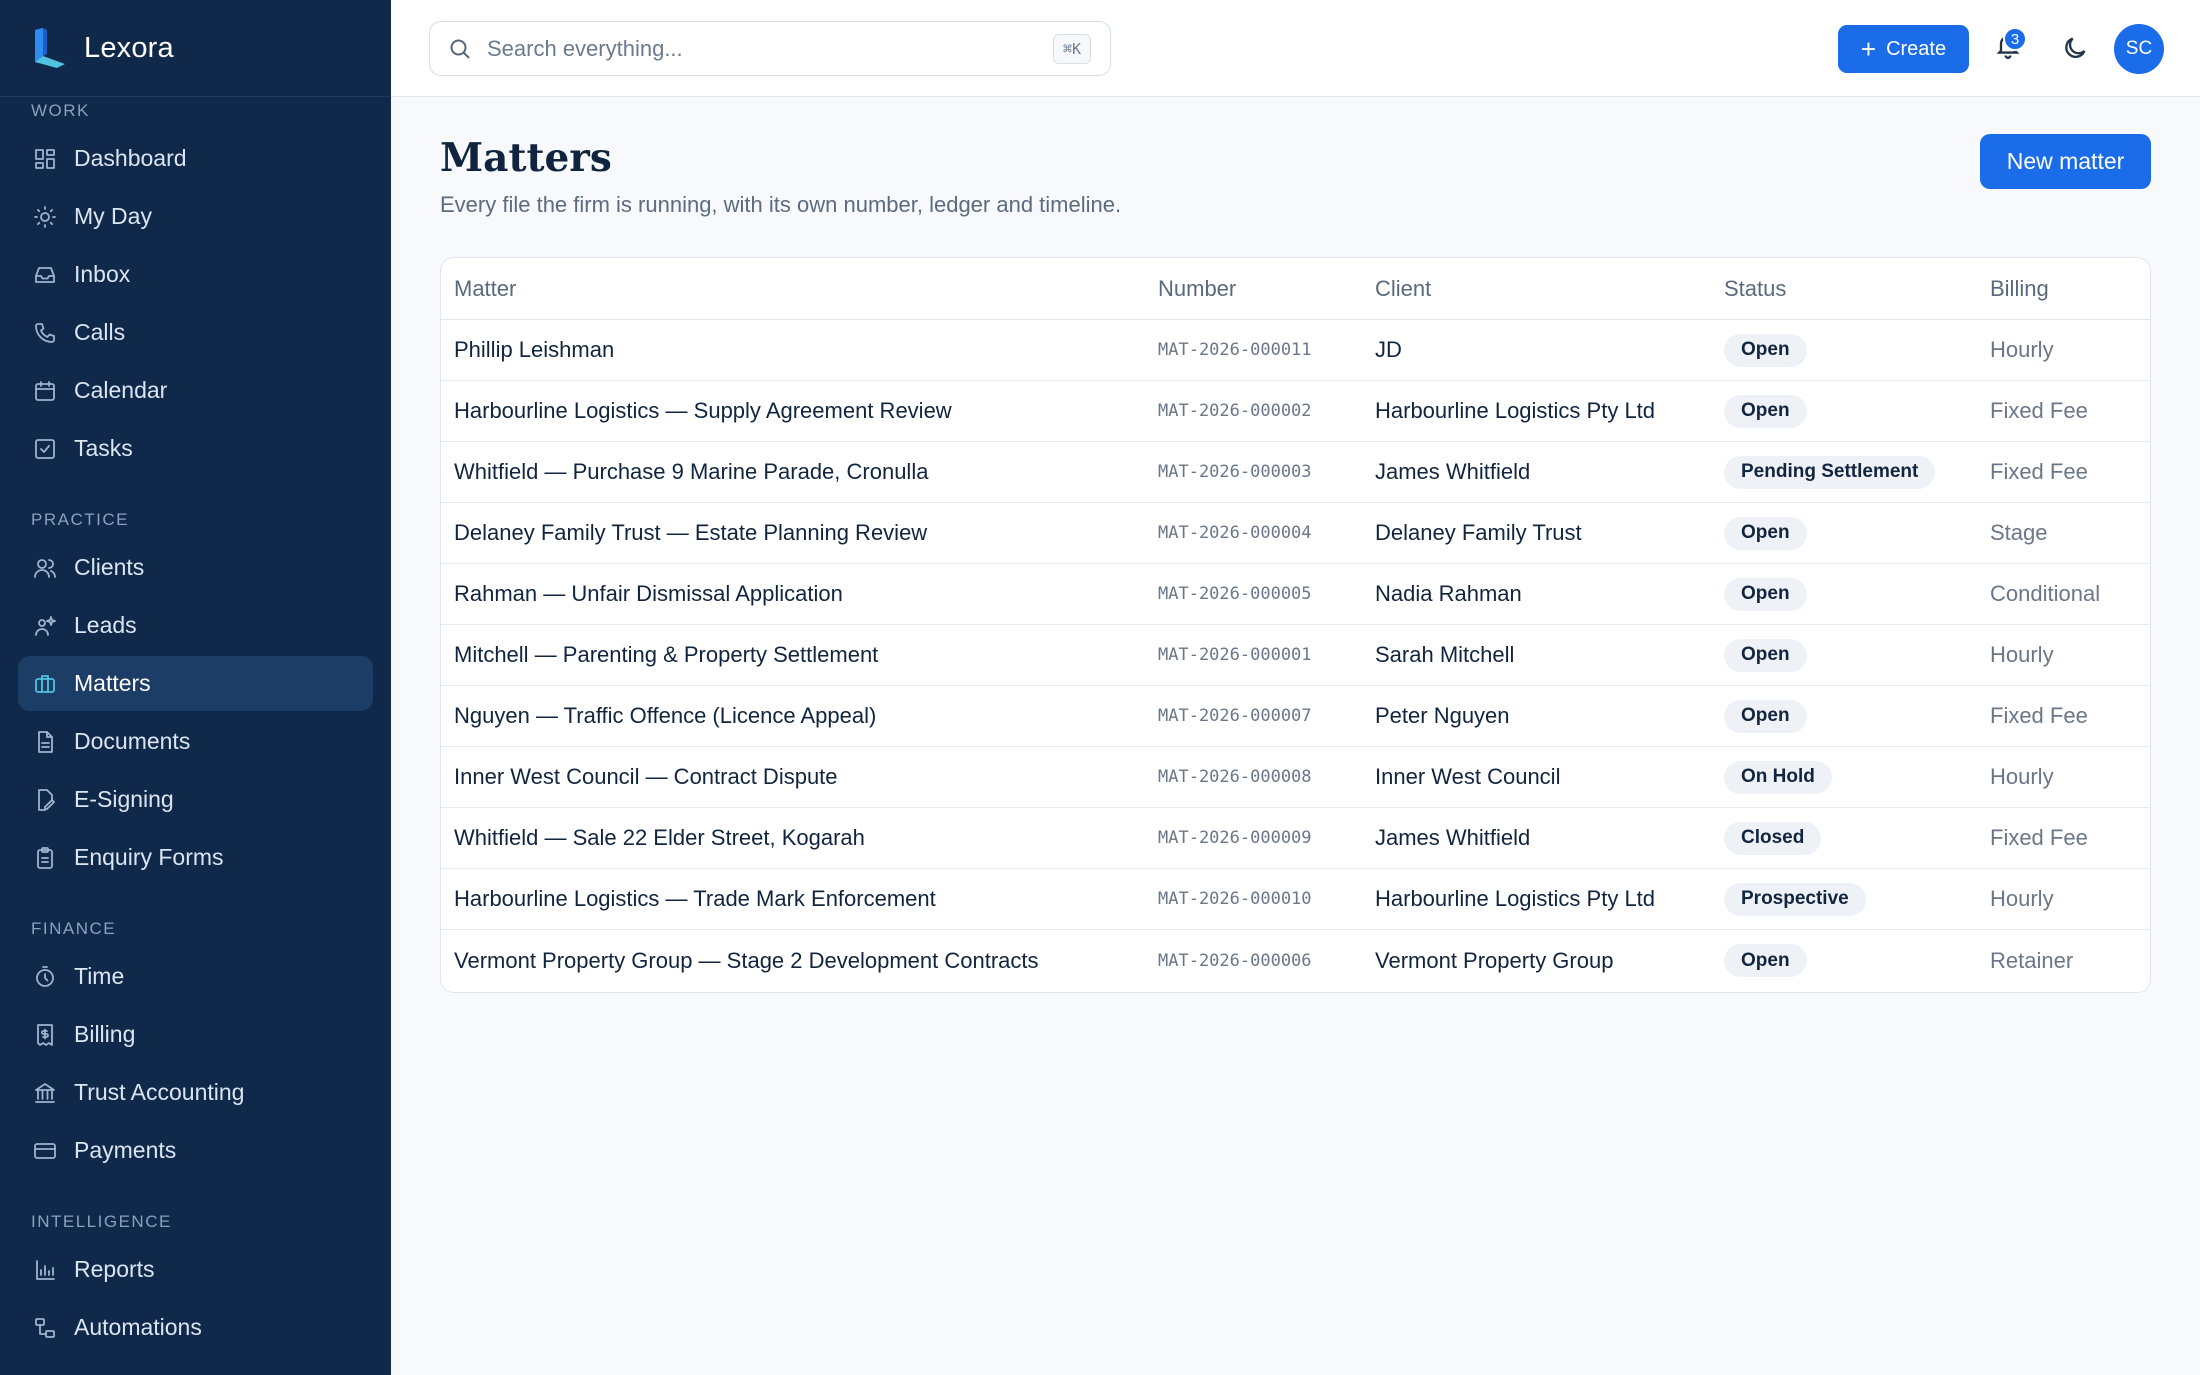 The width and height of the screenshot is (2200, 1375). What do you see at coordinates (195, 158) in the screenshot?
I see `sidebar-item-dashboard: Dashboard` at bounding box center [195, 158].